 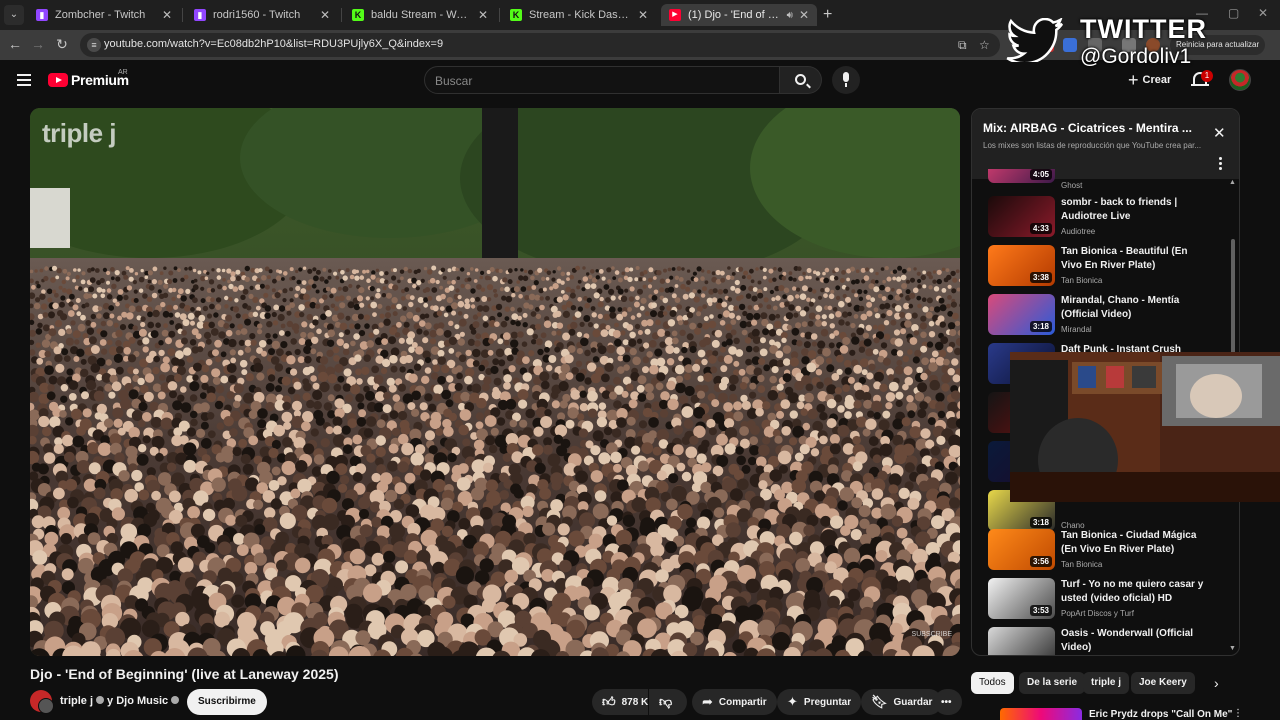 I want to click on new-tab-button: +, so click(x=827, y=15).